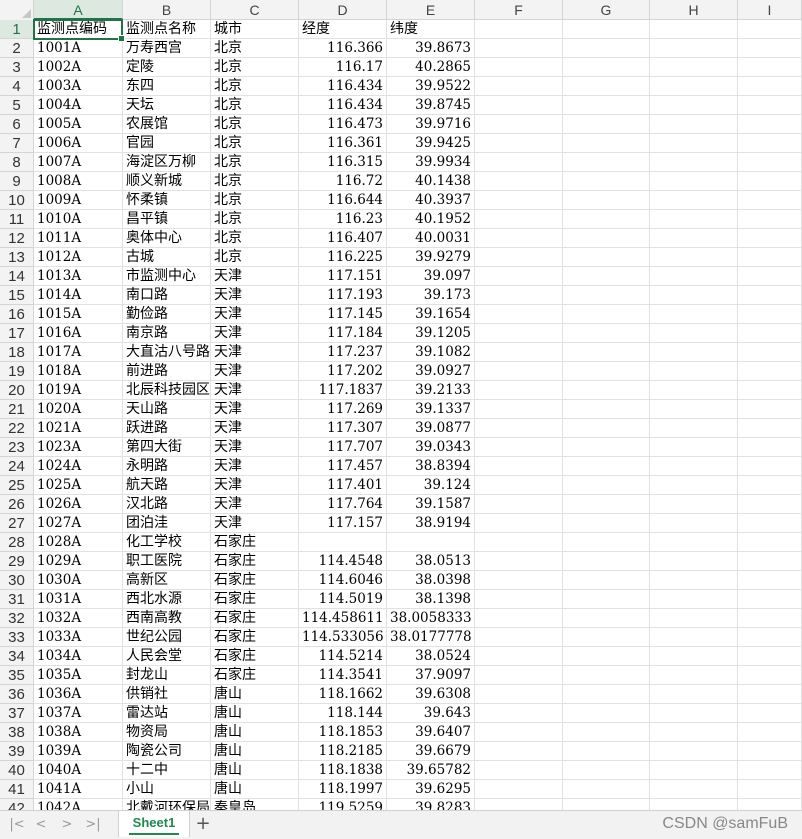 The image size is (802, 839). I want to click on cell: 116.434, so click(343, 86).